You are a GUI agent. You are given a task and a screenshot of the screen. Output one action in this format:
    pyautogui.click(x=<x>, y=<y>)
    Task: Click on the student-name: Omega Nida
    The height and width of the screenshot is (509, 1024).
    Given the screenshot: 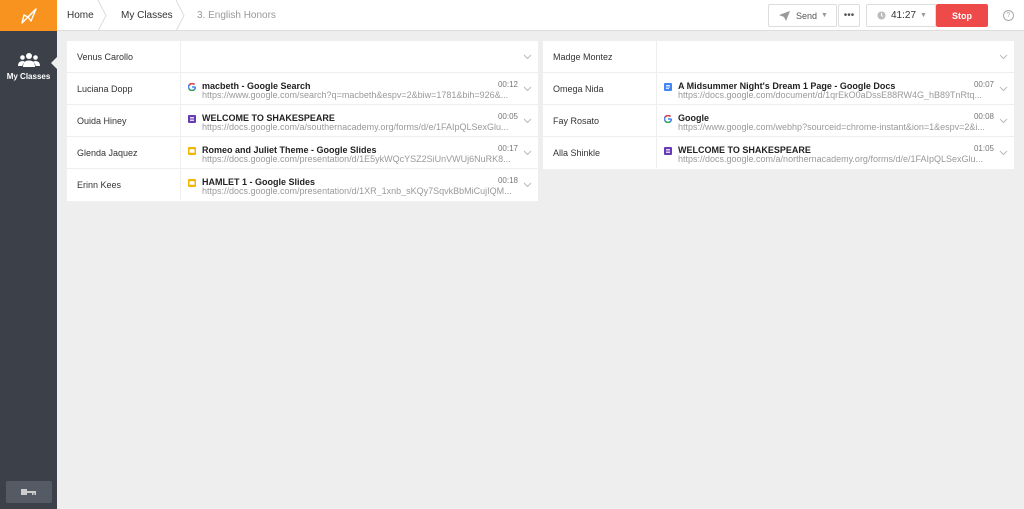 What is the action you would take?
    pyautogui.click(x=600, y=88)
    